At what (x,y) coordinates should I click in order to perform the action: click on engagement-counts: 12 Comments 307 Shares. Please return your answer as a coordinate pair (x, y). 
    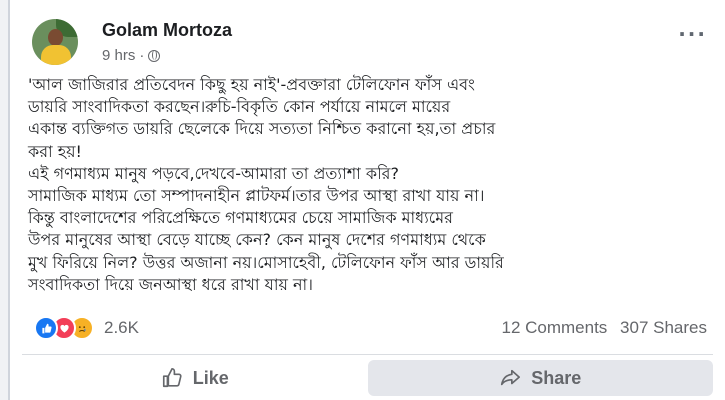
    Looking at the image, I should click on (604, 328).